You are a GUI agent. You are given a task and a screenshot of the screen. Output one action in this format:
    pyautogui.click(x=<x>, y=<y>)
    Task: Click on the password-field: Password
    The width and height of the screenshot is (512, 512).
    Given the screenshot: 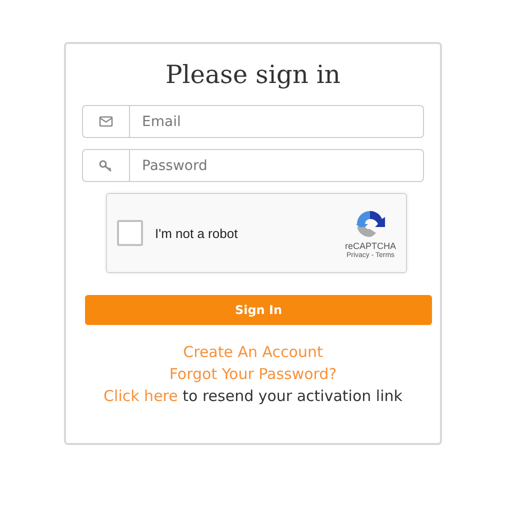 What is the action you would take?
    pyautogui.click(x=277, y=165)
    